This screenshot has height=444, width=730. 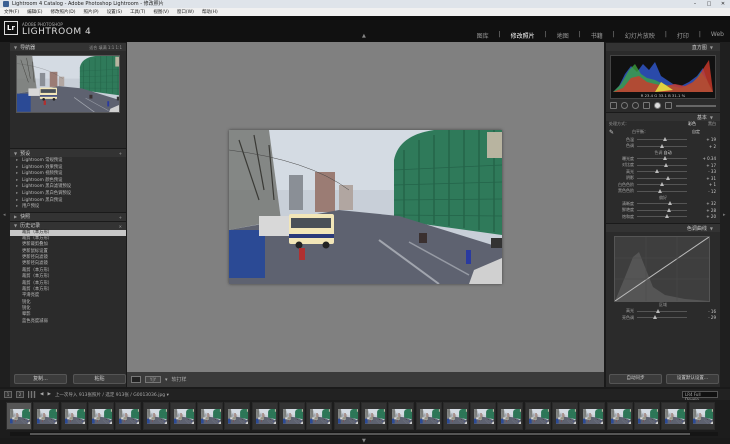 What do you see at coordinates (68, 161) in the screenshot?
I see `preset-folder: Lightroom 常规预设` at bounding box center [68, 161].